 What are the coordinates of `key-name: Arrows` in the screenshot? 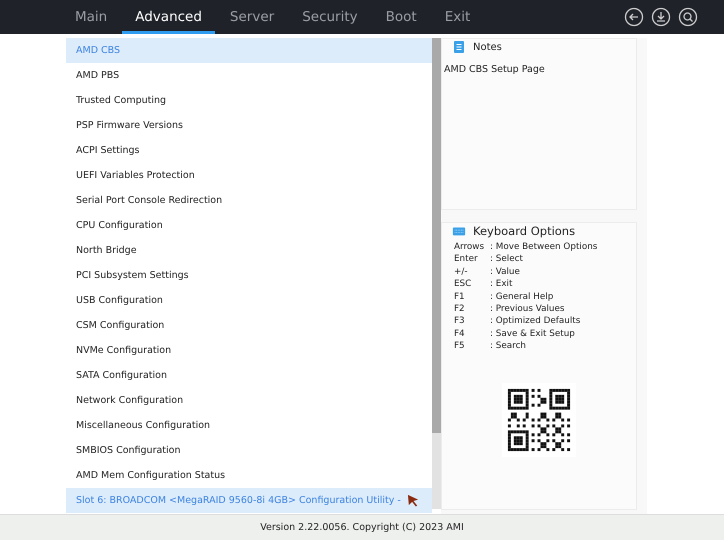 It's located at (470, 247).